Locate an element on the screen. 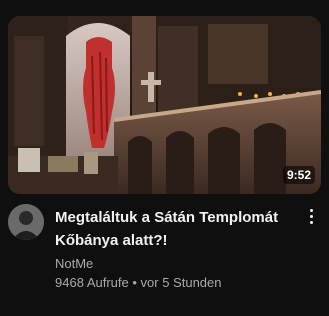 Image resolution: width=329 pixels, height=316 pixels. more-vert-icon is located at coordinates (311, 216).